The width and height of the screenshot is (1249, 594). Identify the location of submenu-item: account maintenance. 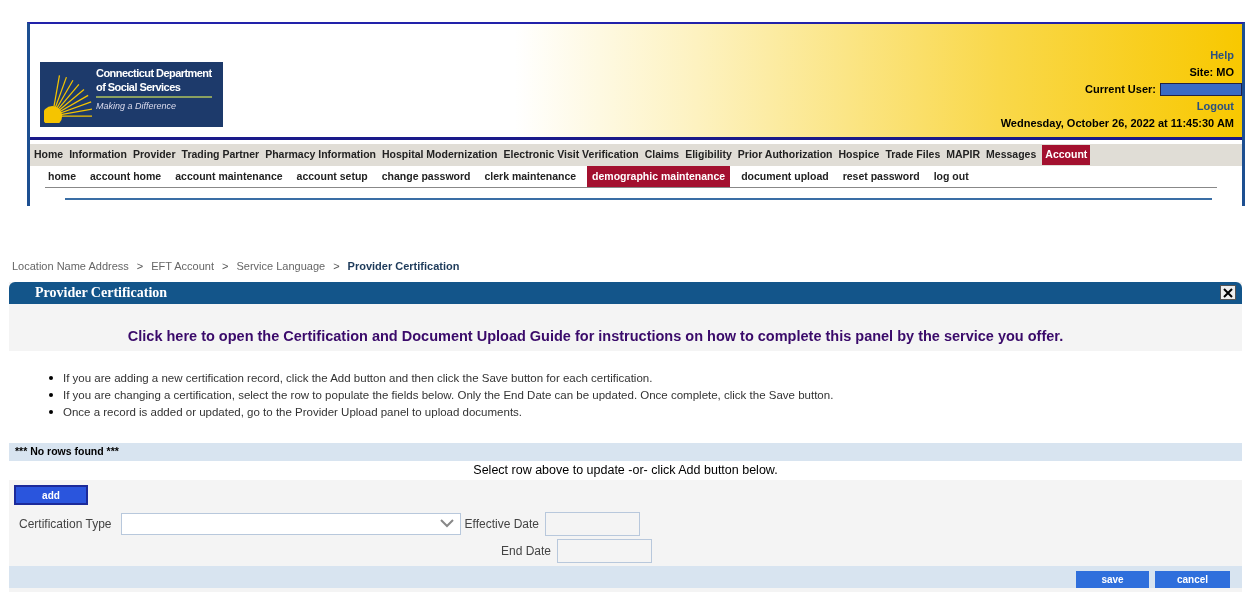
(229, 176).